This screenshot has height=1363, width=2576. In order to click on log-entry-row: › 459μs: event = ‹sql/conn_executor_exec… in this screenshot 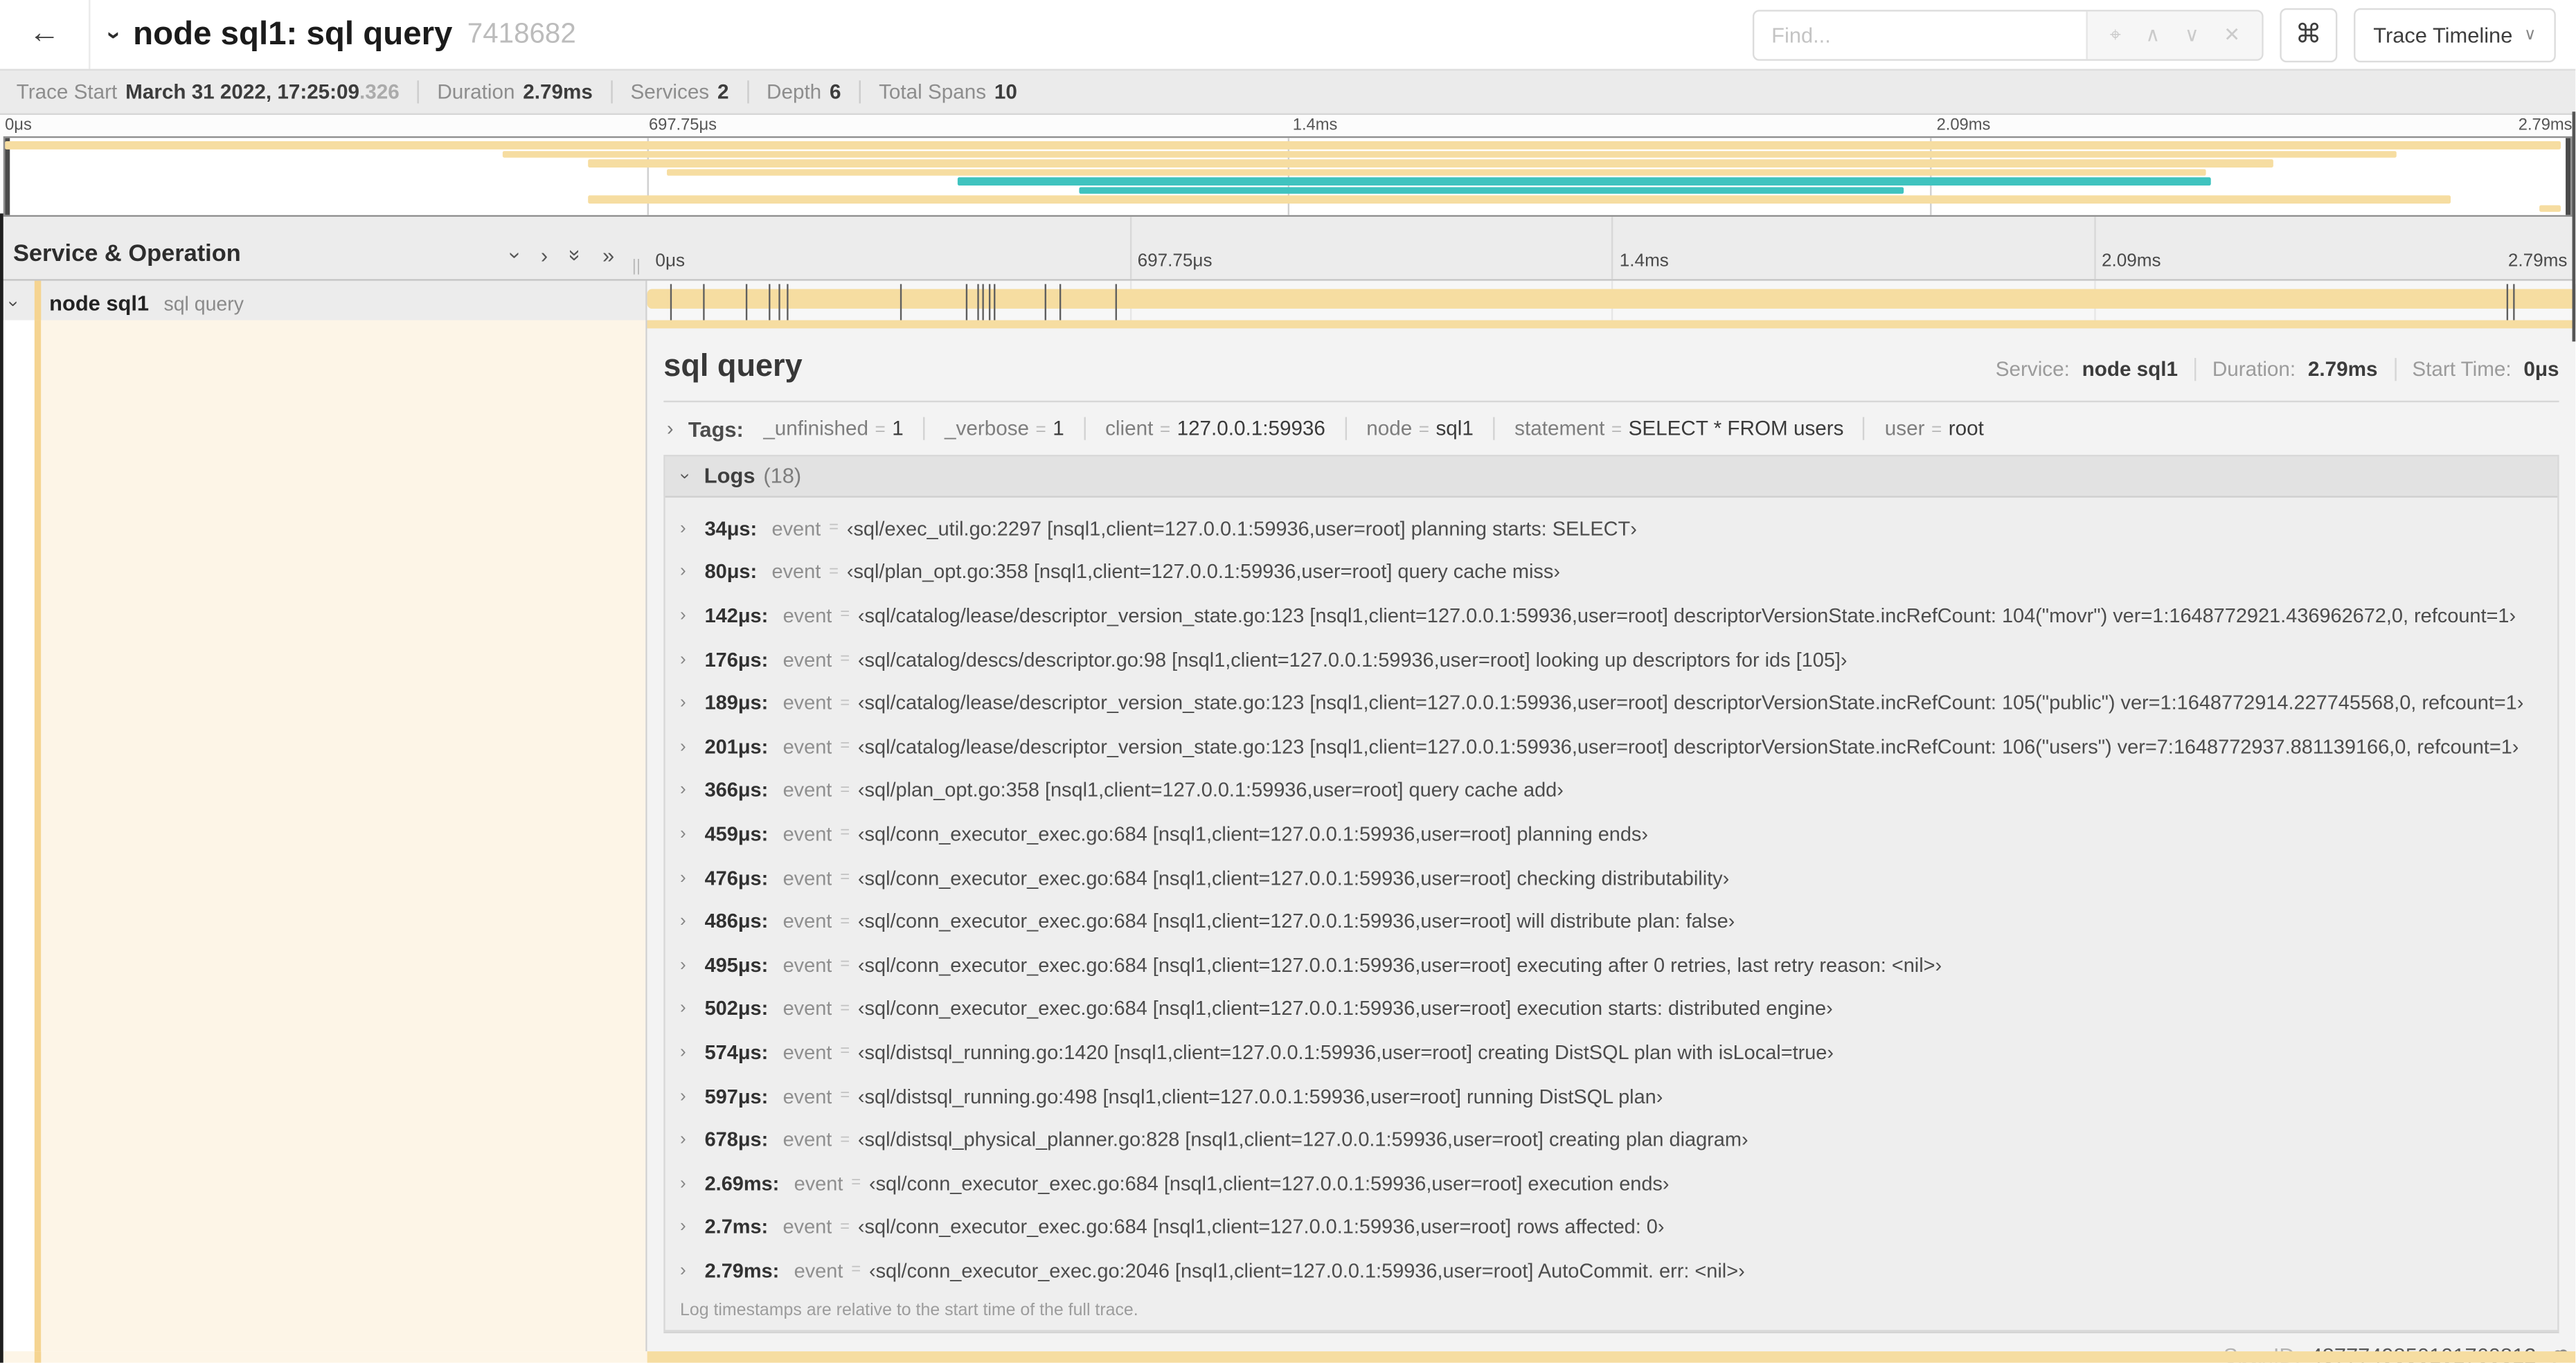, I will do `click(1612, 834)`.